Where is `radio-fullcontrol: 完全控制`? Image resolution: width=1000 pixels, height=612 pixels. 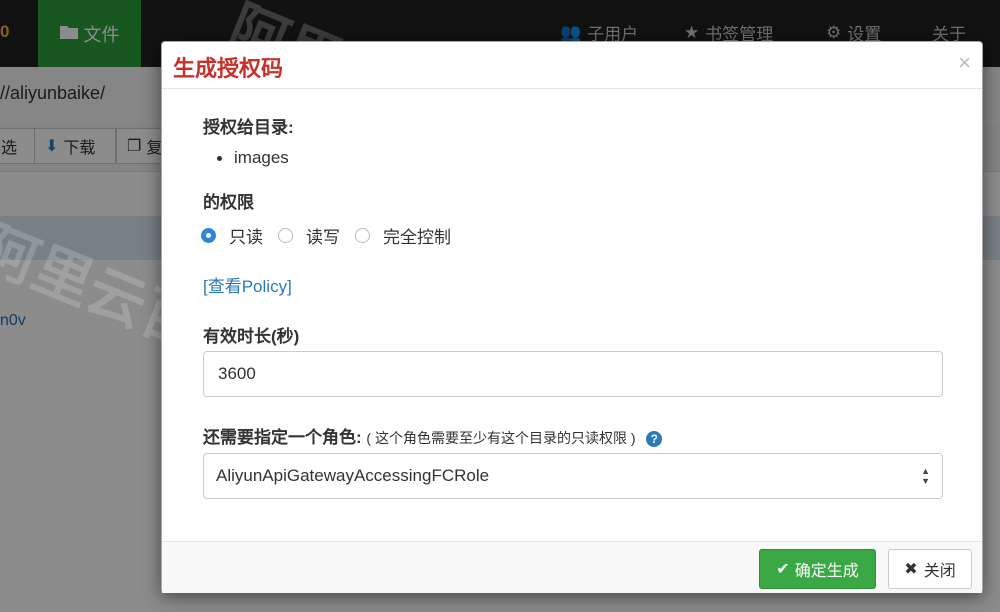 radio-fullcontrol: 完全控制 is located at coordinates (403, 235).